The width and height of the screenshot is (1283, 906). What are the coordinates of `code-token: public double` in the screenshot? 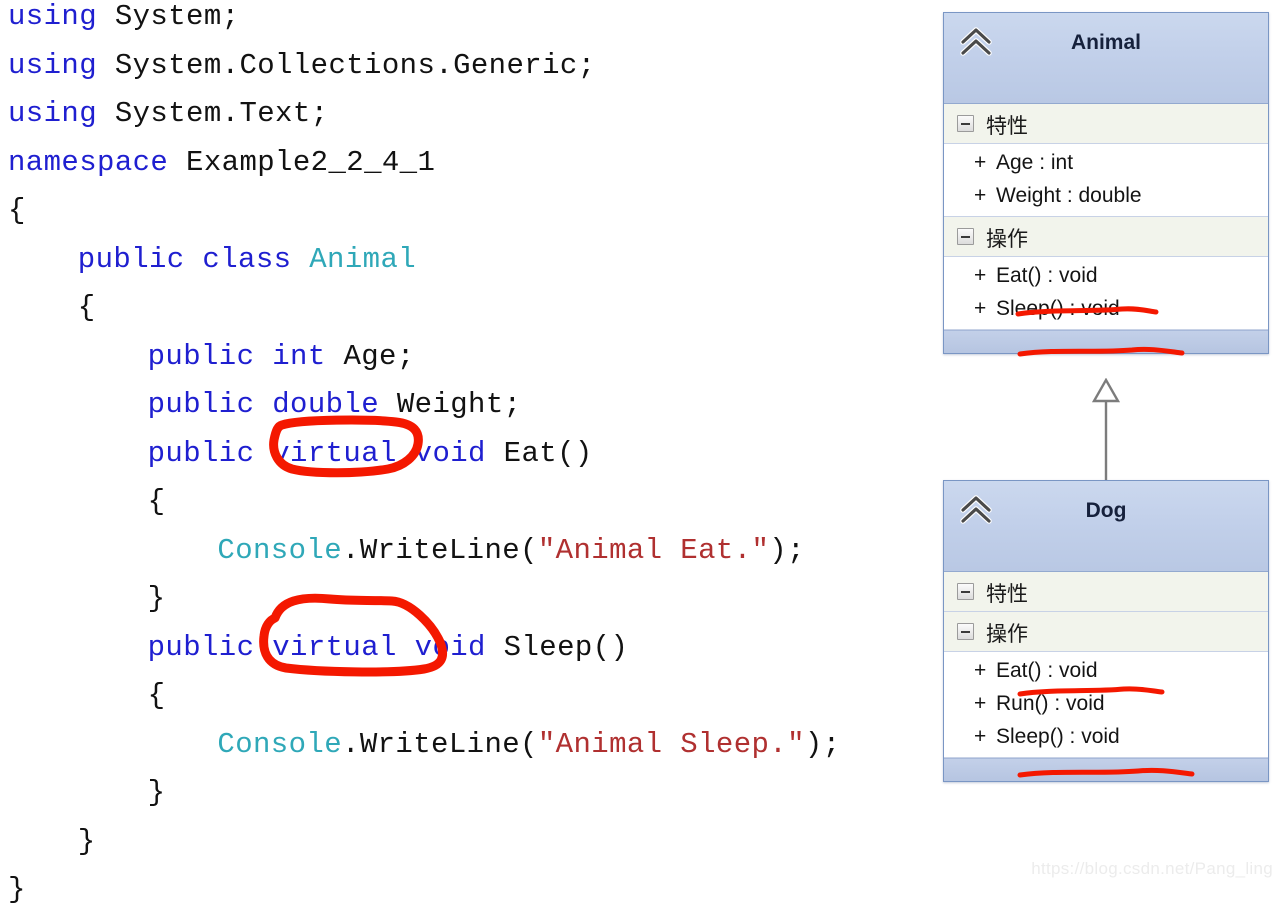 It's located at (272, 404).